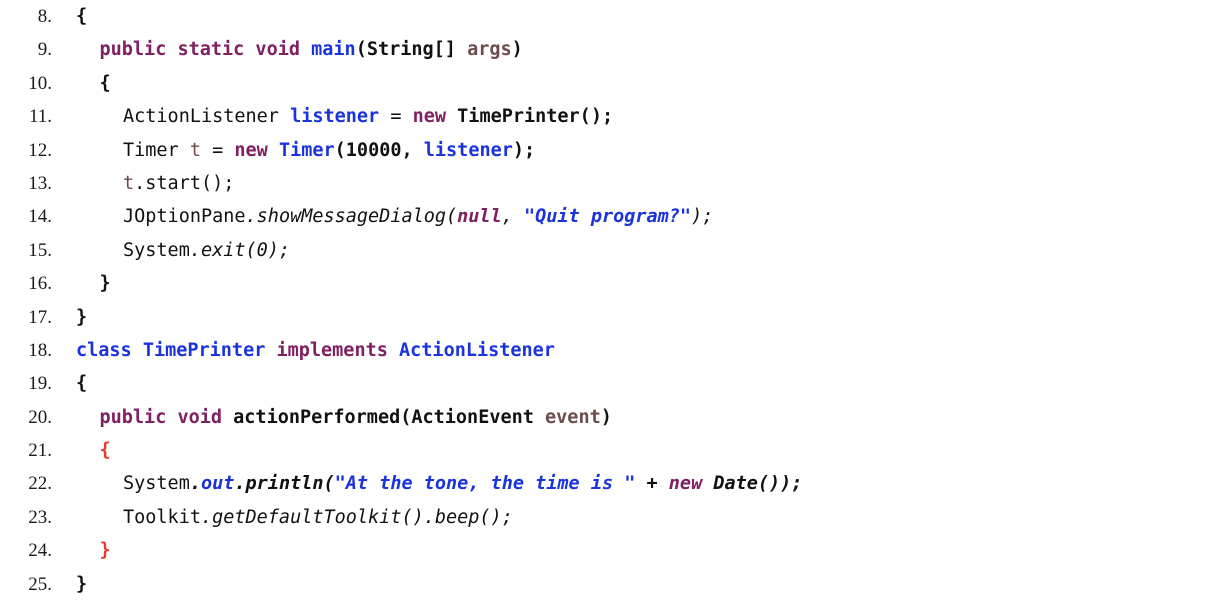  Describe the element at coordinates (512, 217) in the screenshot. I see `code-token: ,` at that location.